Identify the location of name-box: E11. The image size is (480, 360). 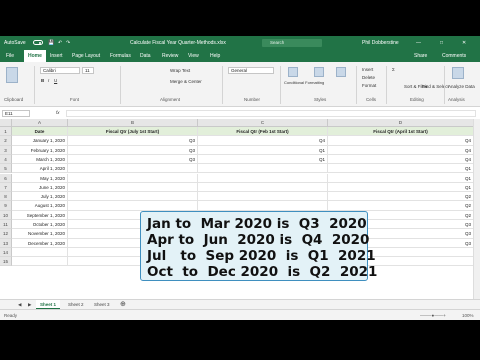
(16, 113).